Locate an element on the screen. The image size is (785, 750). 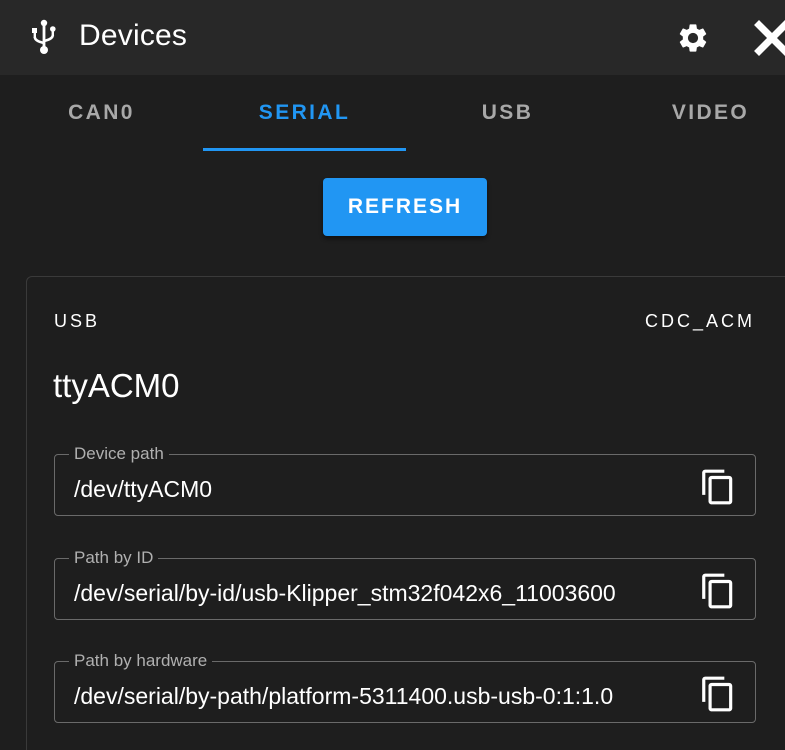
path-by-hardware-label: Path by hardware is located at coordinates (141, 661).